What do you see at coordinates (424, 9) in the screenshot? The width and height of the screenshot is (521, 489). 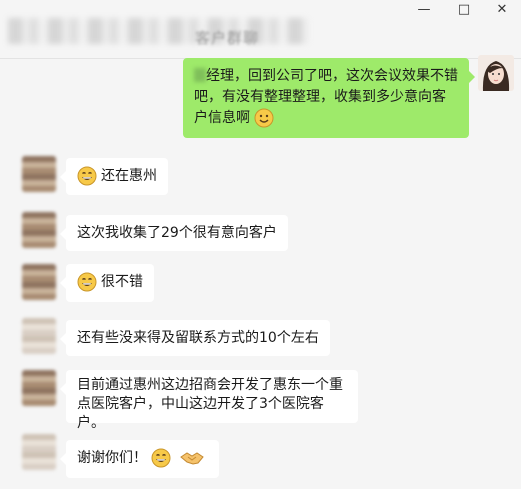 I see `minimize-button: —` at bounding box center [424, 9].